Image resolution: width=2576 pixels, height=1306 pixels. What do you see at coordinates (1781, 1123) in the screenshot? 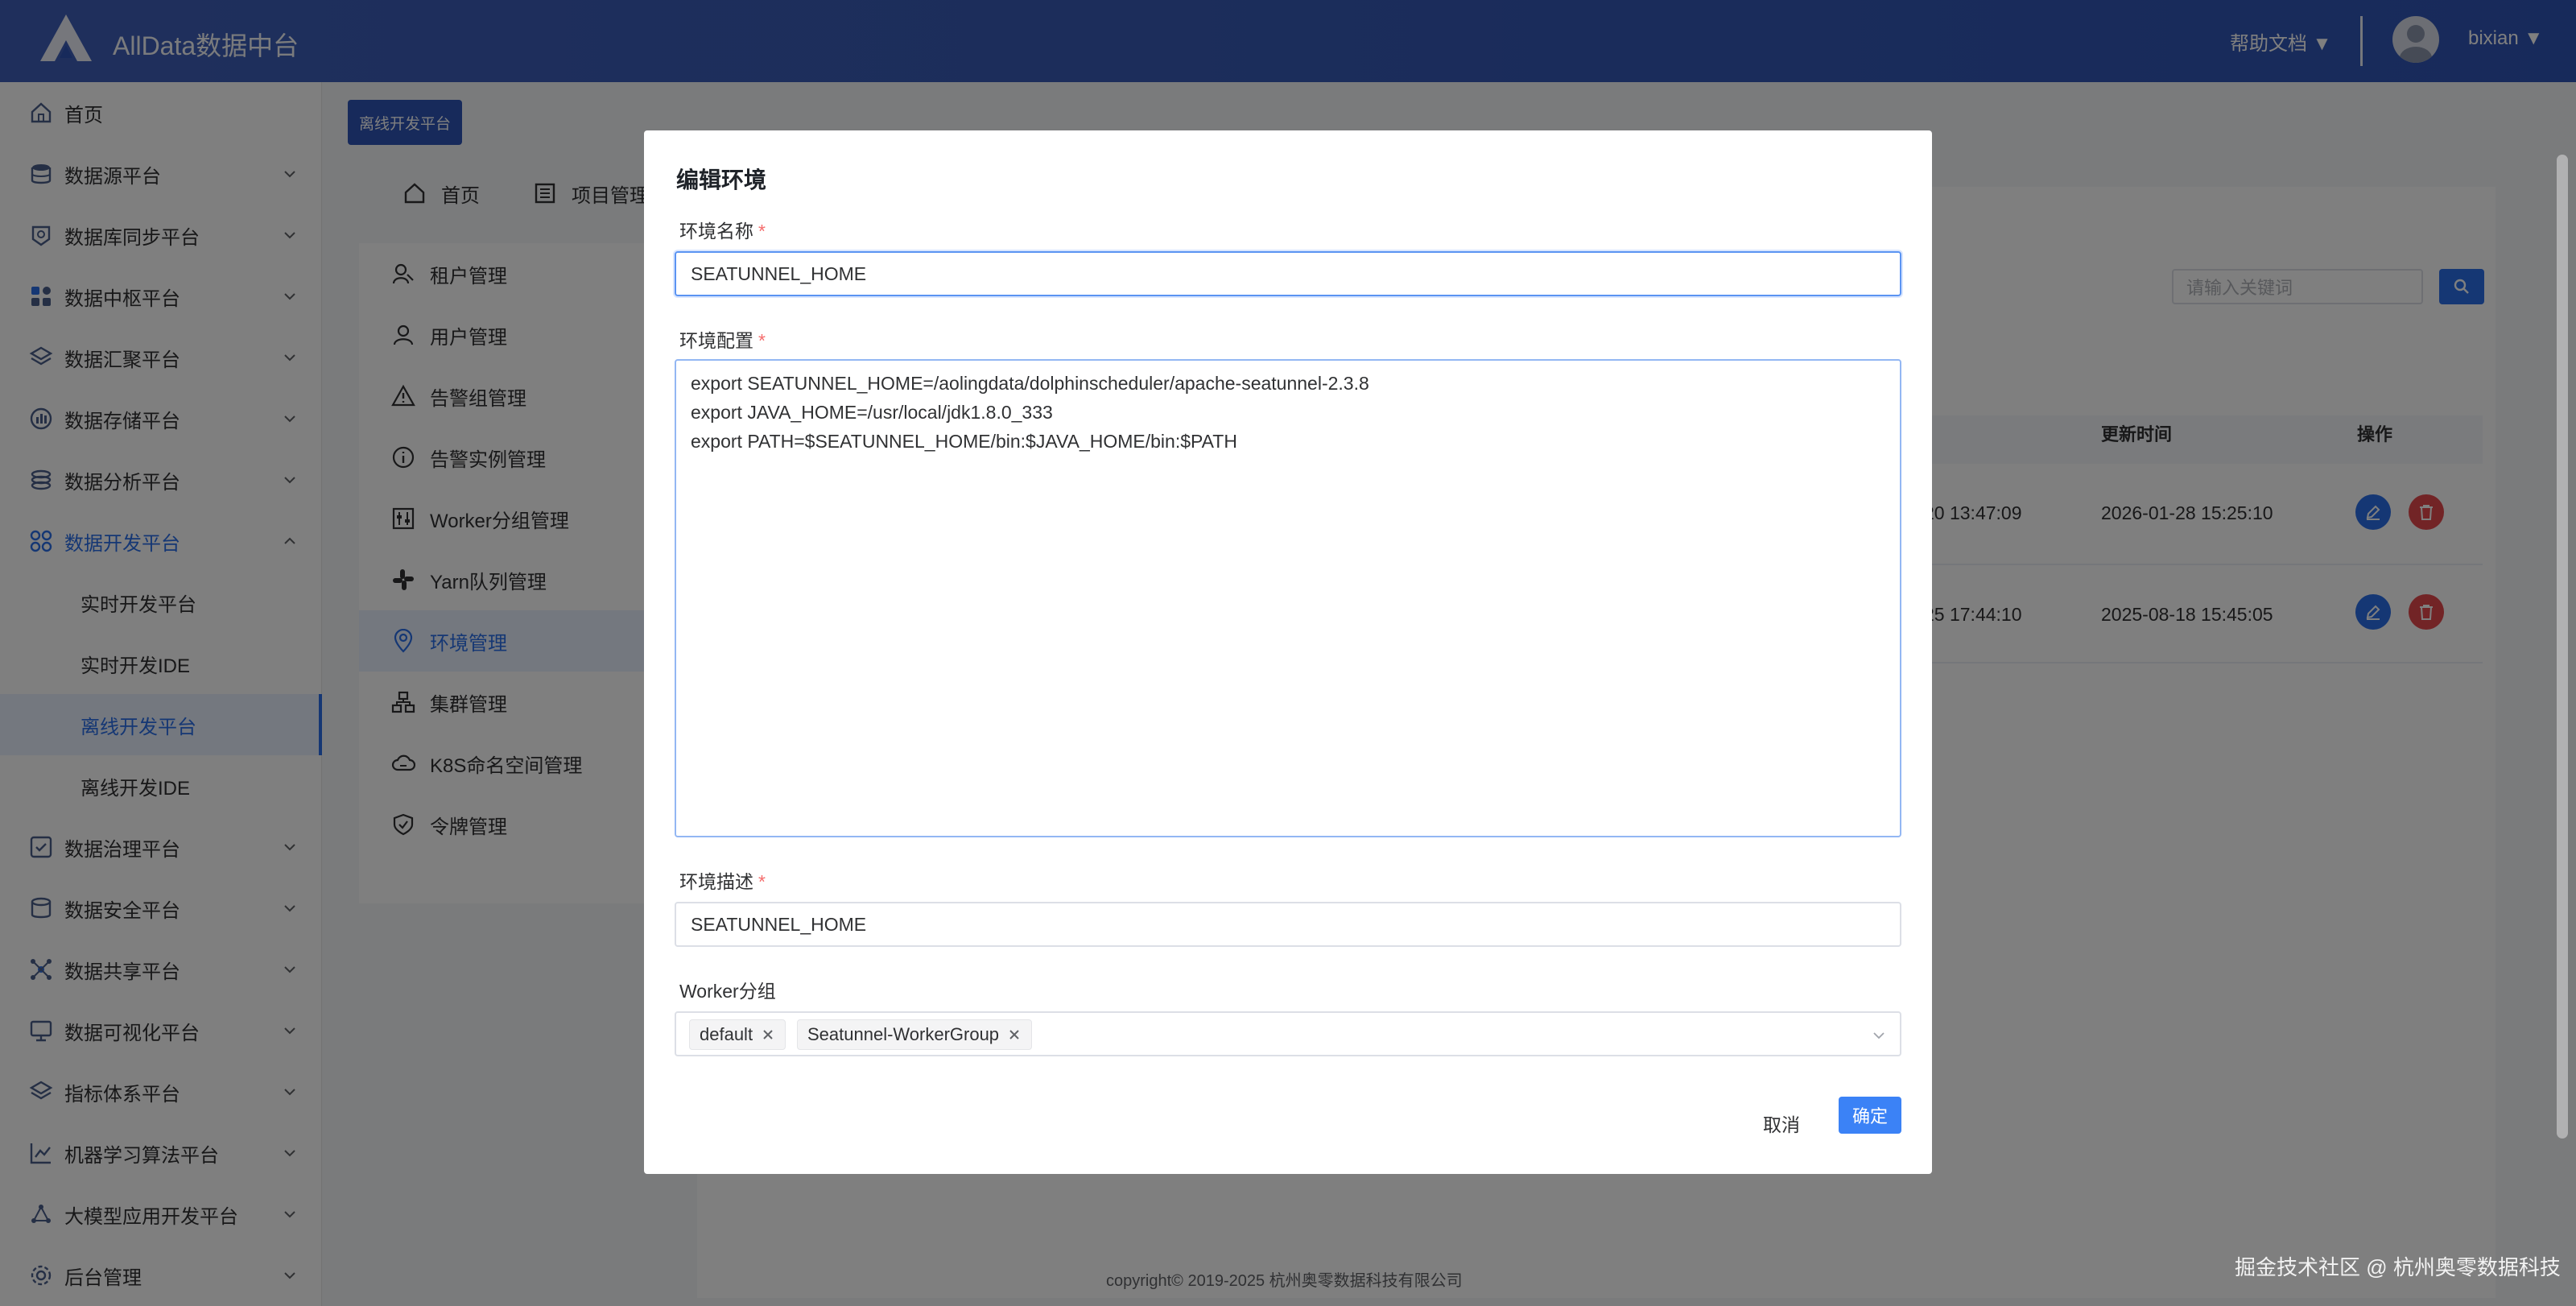
I see `cancel-button: 取消` at bounding box center [1781, 1123].